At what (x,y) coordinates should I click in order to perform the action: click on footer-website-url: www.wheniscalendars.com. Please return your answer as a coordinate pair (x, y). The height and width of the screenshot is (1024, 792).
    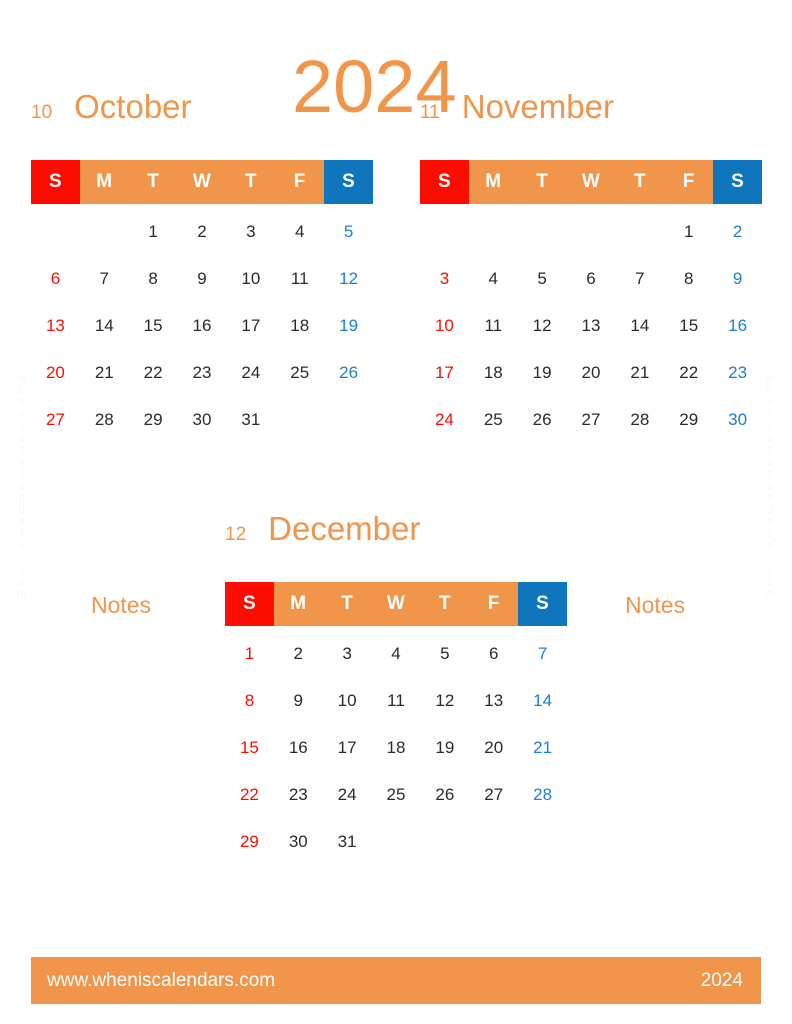
    Looking at the image, I should click on (161, 981).